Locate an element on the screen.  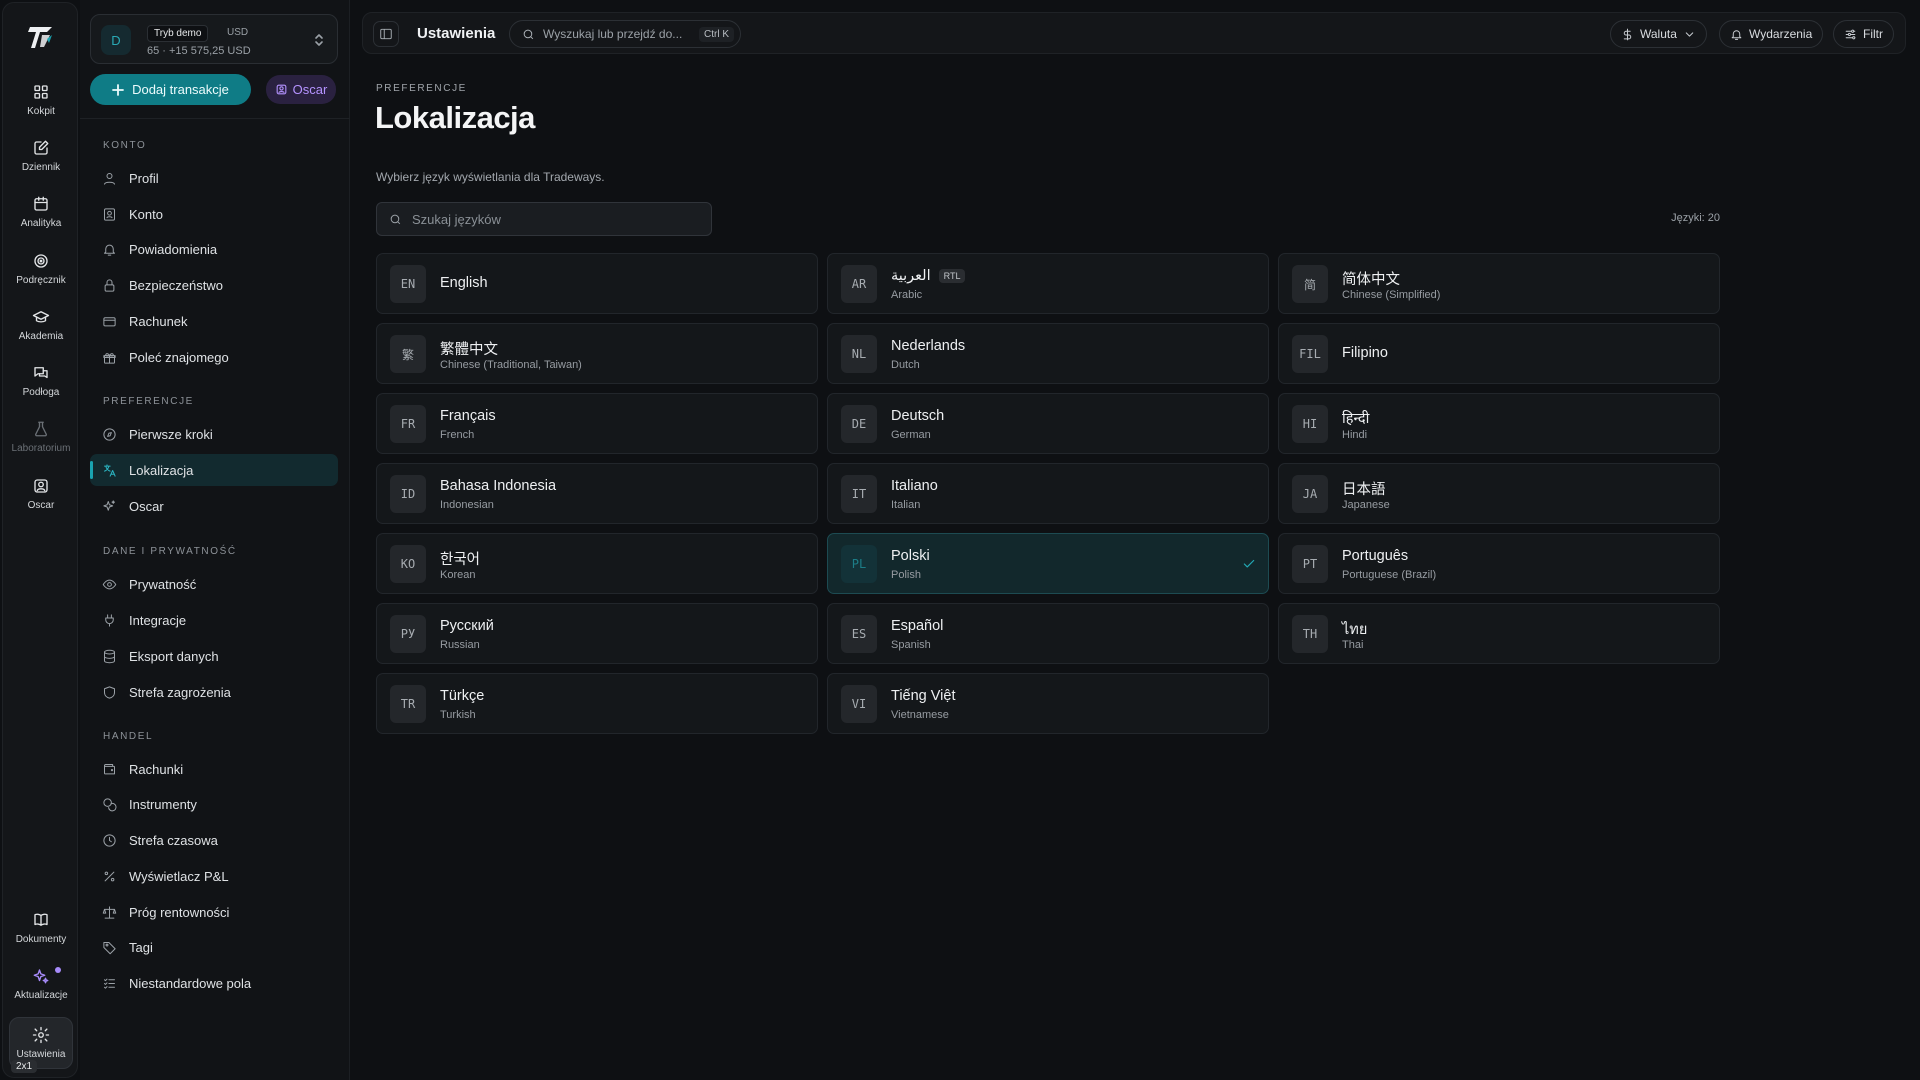
language-card-japanese: JA 日本語 Japanese is located at coordinates (1499, 493).